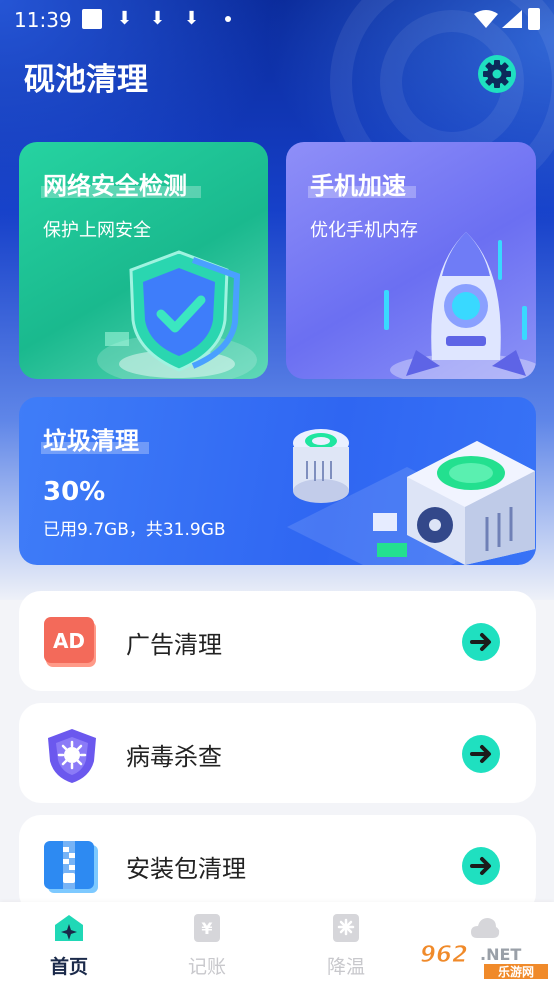  Describe the element at coordinates (74, 492) in the screenshot. I see `junk-usage-percent: 30%` at that location.